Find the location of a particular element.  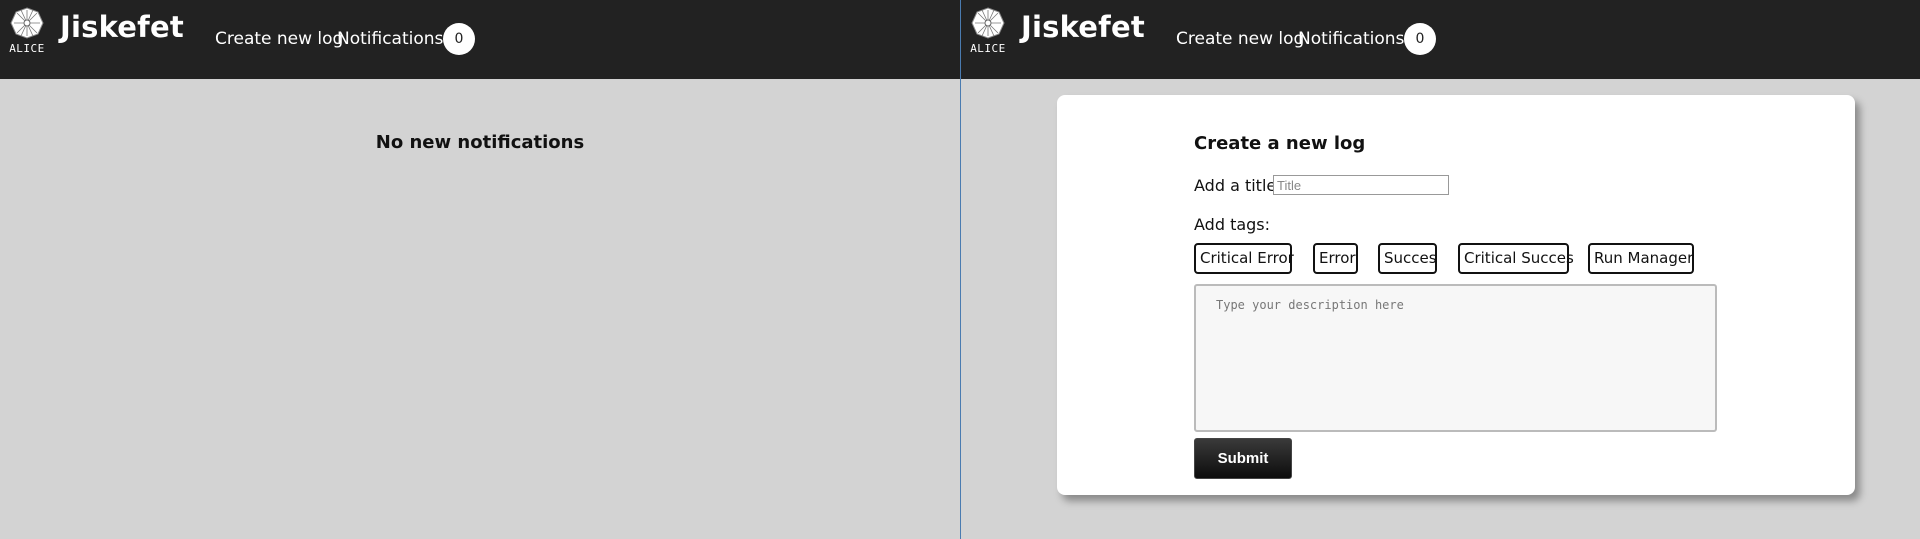

form-heading: Create a new log is located at coordinates (1280, 143).